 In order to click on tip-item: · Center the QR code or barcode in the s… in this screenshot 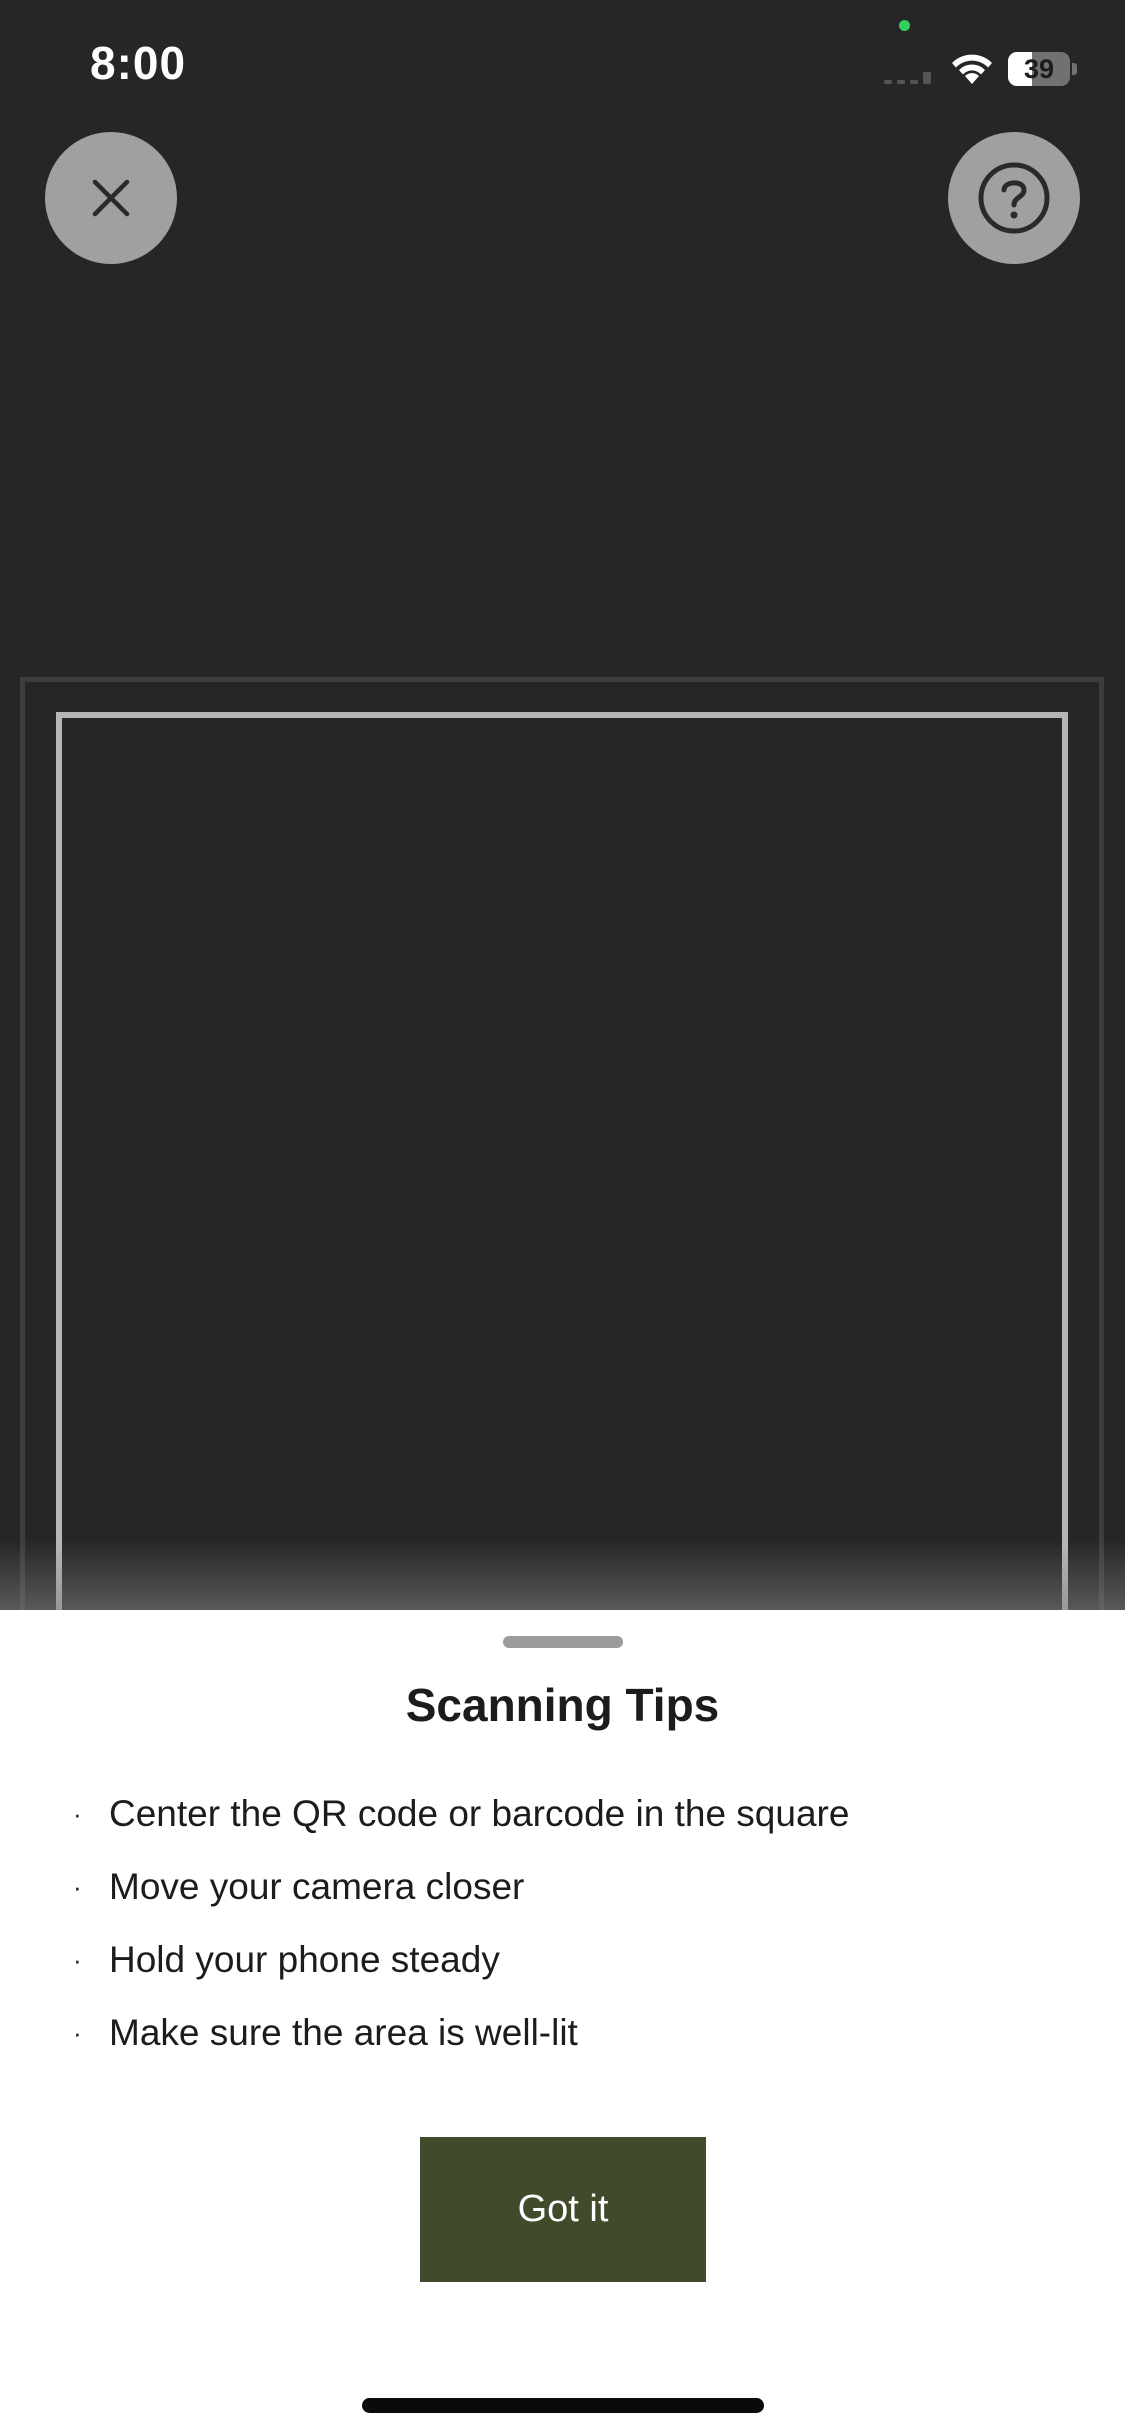, I will do `click(562, 1829)`.